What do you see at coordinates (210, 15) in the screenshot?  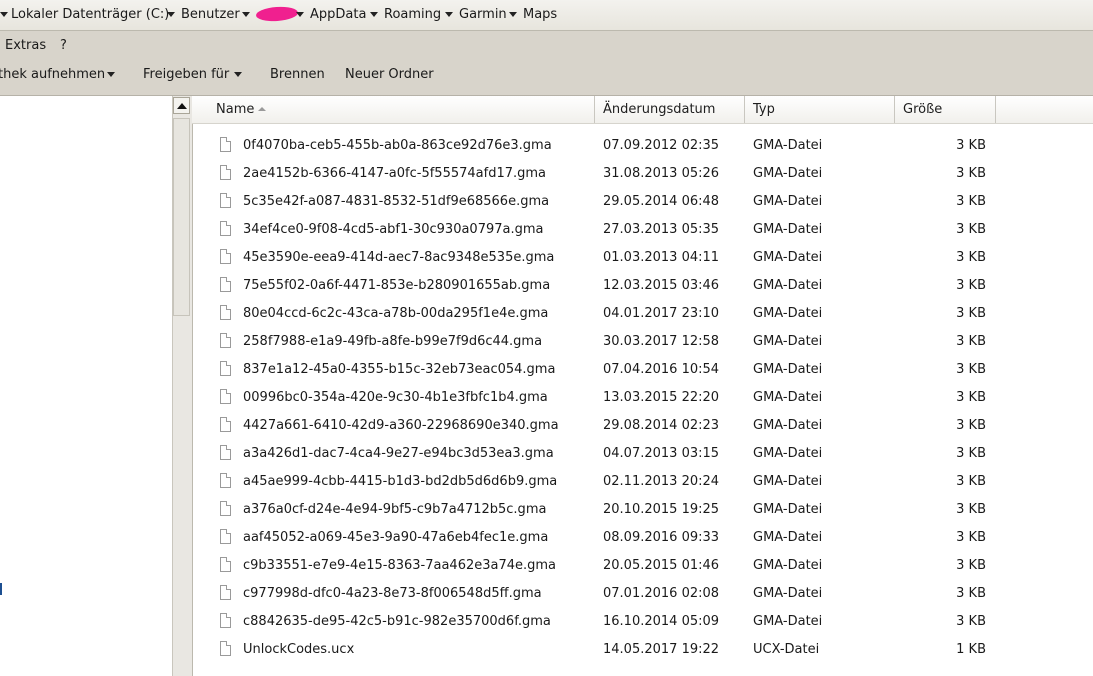 I see `breadcrumb-benutzer: Benutzer` at bounding box center [210, 15].